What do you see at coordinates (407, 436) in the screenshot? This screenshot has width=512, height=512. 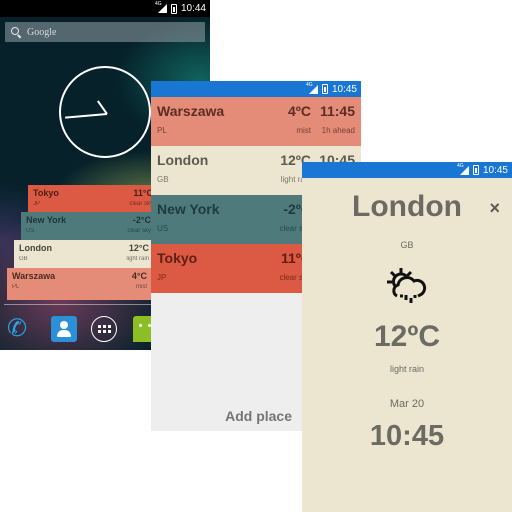 I see `detail-time: 10:45` at bounding box center [407, 436].